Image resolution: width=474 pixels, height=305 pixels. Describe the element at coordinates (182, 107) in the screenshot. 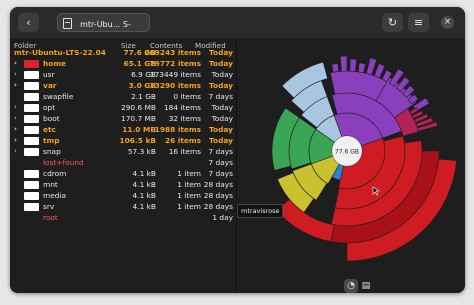

I see `folder-items: 184 items` at that location.